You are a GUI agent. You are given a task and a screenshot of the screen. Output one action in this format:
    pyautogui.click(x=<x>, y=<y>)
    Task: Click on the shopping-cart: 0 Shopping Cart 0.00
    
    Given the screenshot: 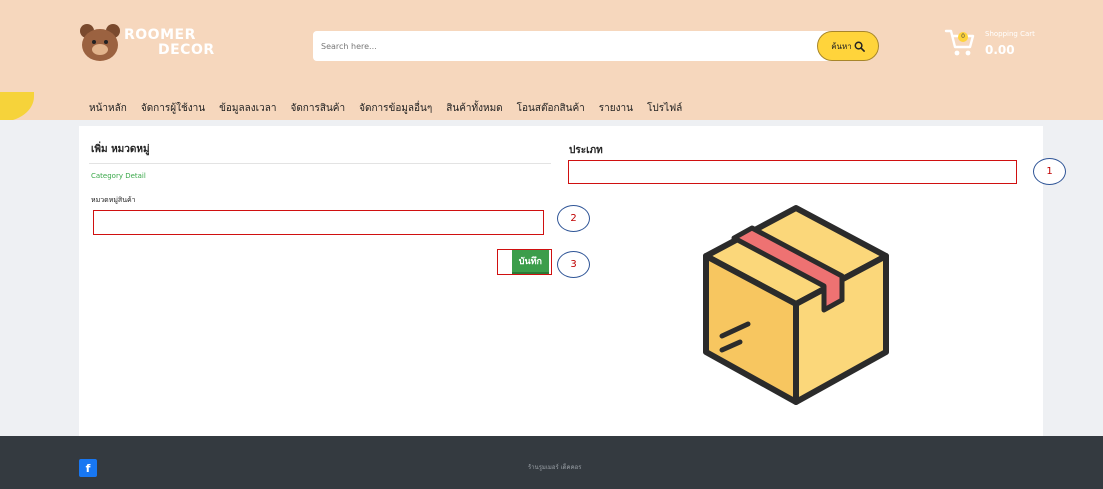 What is the action you would take?
    pyautogui.click(x=999, y=46)
    